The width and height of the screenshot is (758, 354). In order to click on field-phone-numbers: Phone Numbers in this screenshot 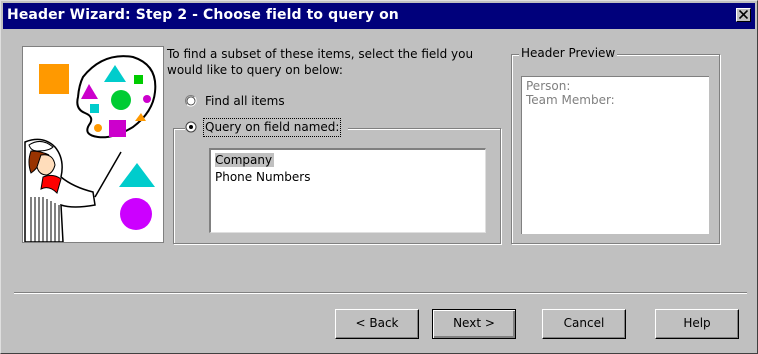, I will do `click(263, 177)`.